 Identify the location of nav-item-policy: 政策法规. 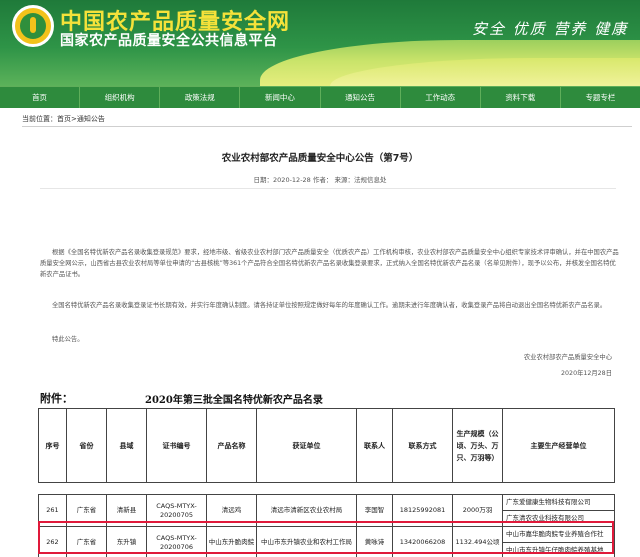
(200, 97).